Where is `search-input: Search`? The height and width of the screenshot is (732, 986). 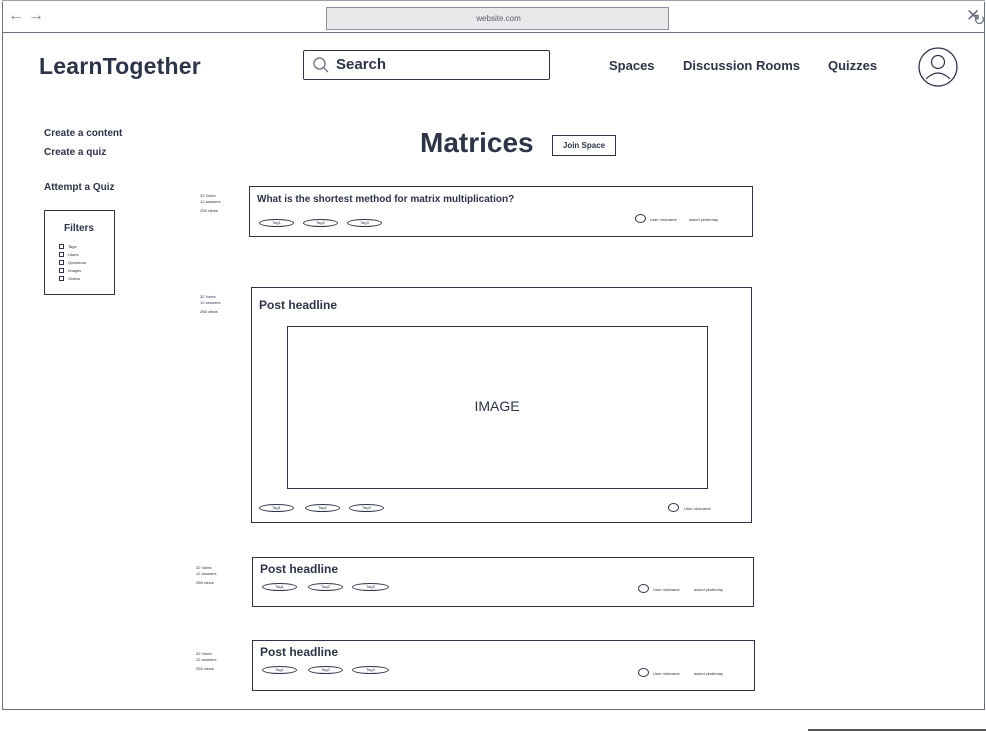
search-input: Search is located at coordinates (426, 65).